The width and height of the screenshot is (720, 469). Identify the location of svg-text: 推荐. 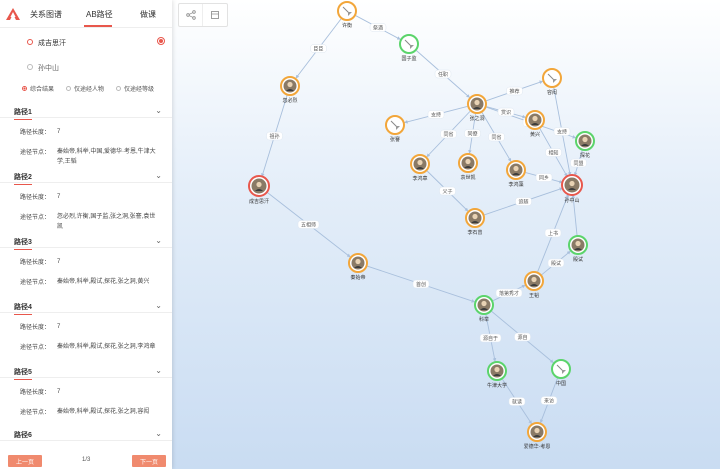
(514, 91).